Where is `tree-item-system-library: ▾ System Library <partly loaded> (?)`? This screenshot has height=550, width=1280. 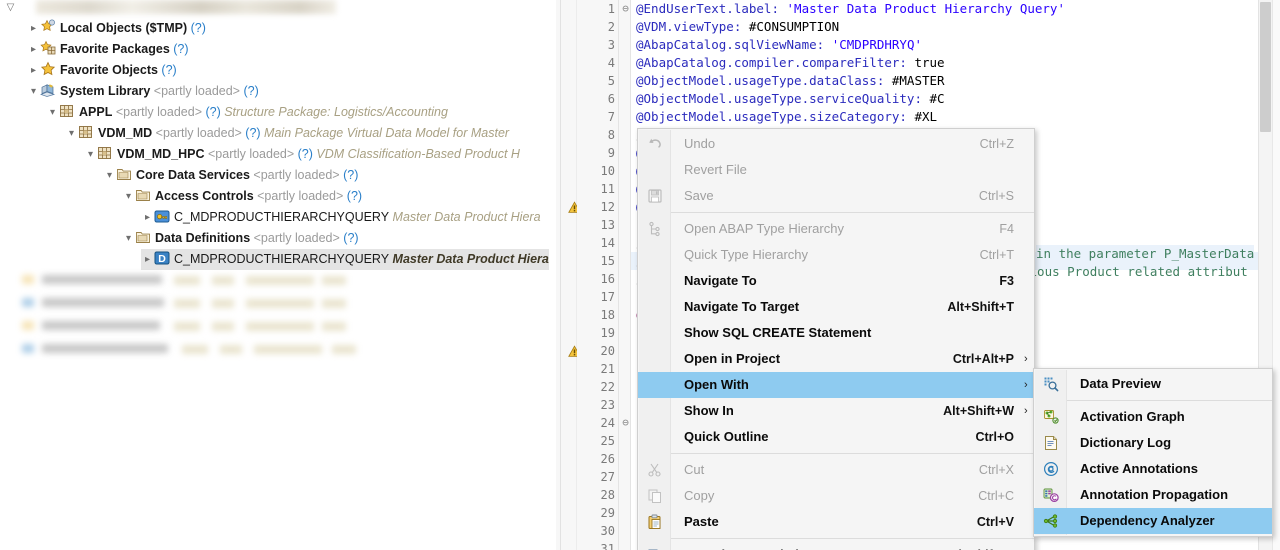 tree-item-system-library: ▾ System Library <partly loaded> (?) is located at coordinates (143, 91).